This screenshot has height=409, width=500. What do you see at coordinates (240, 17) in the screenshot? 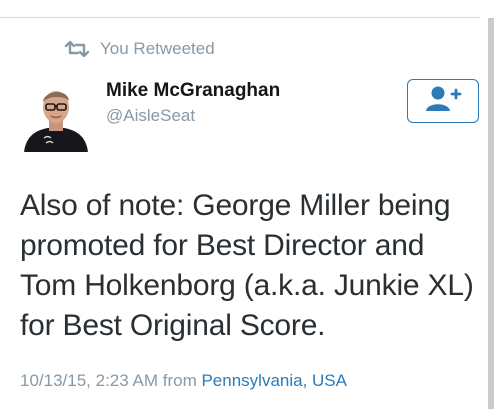
I see `top-divider` at bounding box center [240, 17].